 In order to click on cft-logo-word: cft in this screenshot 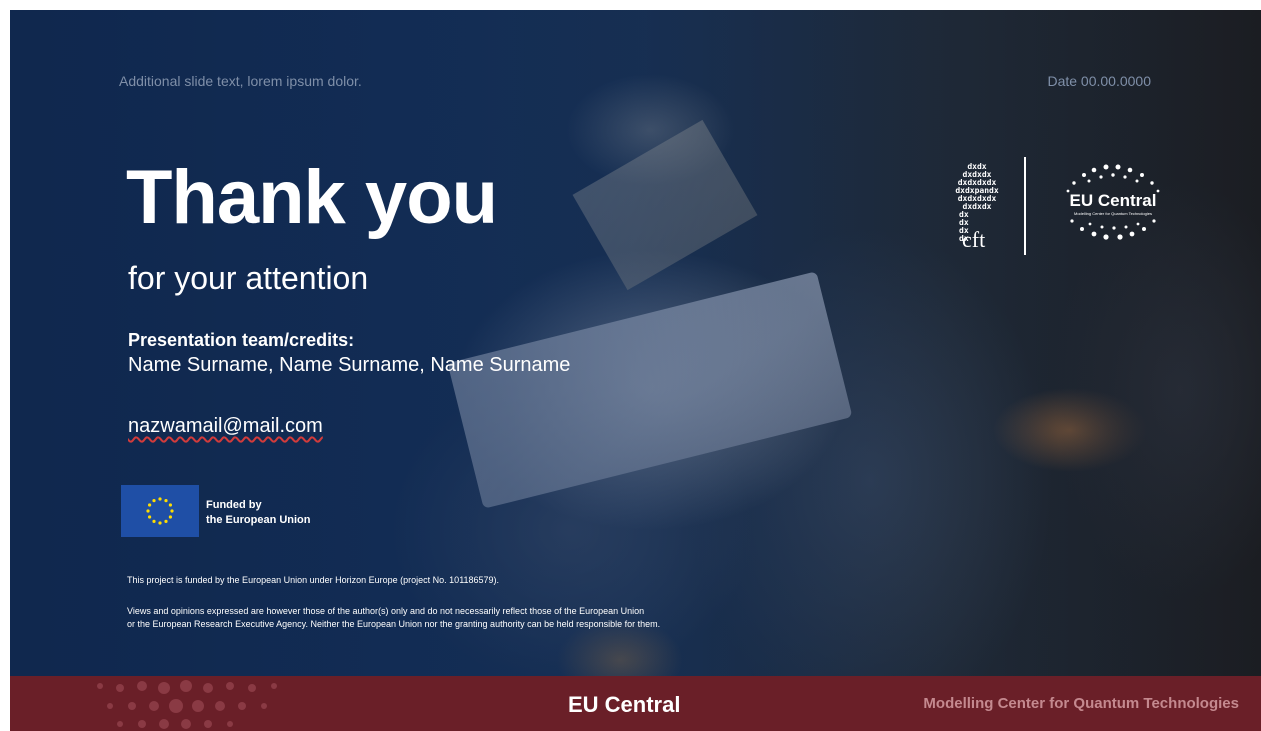, I will do `click(974, 239)`.